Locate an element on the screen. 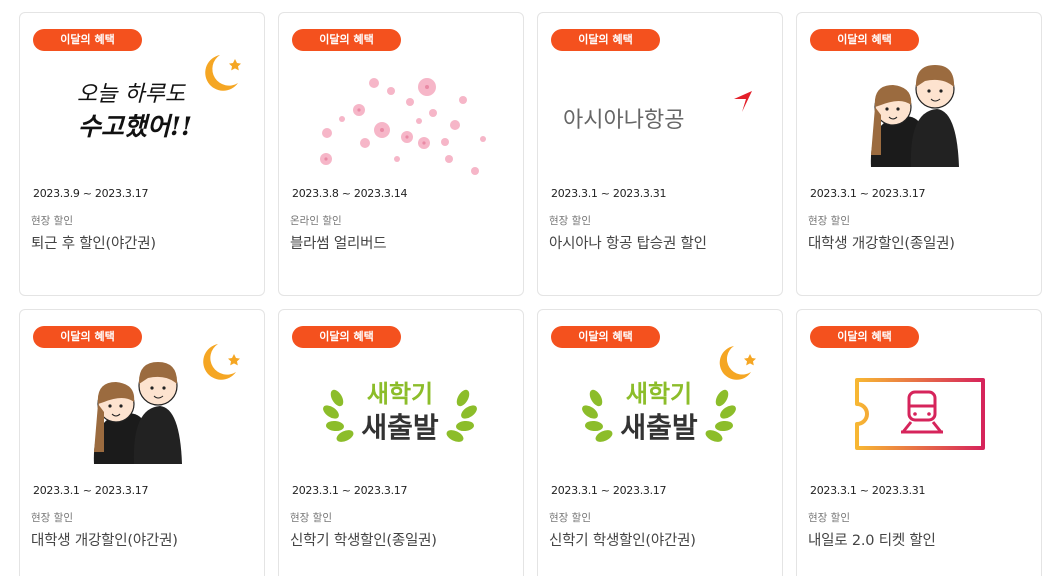  image-text-line-2: 수고했어!! is located at coordinates (135, 126).